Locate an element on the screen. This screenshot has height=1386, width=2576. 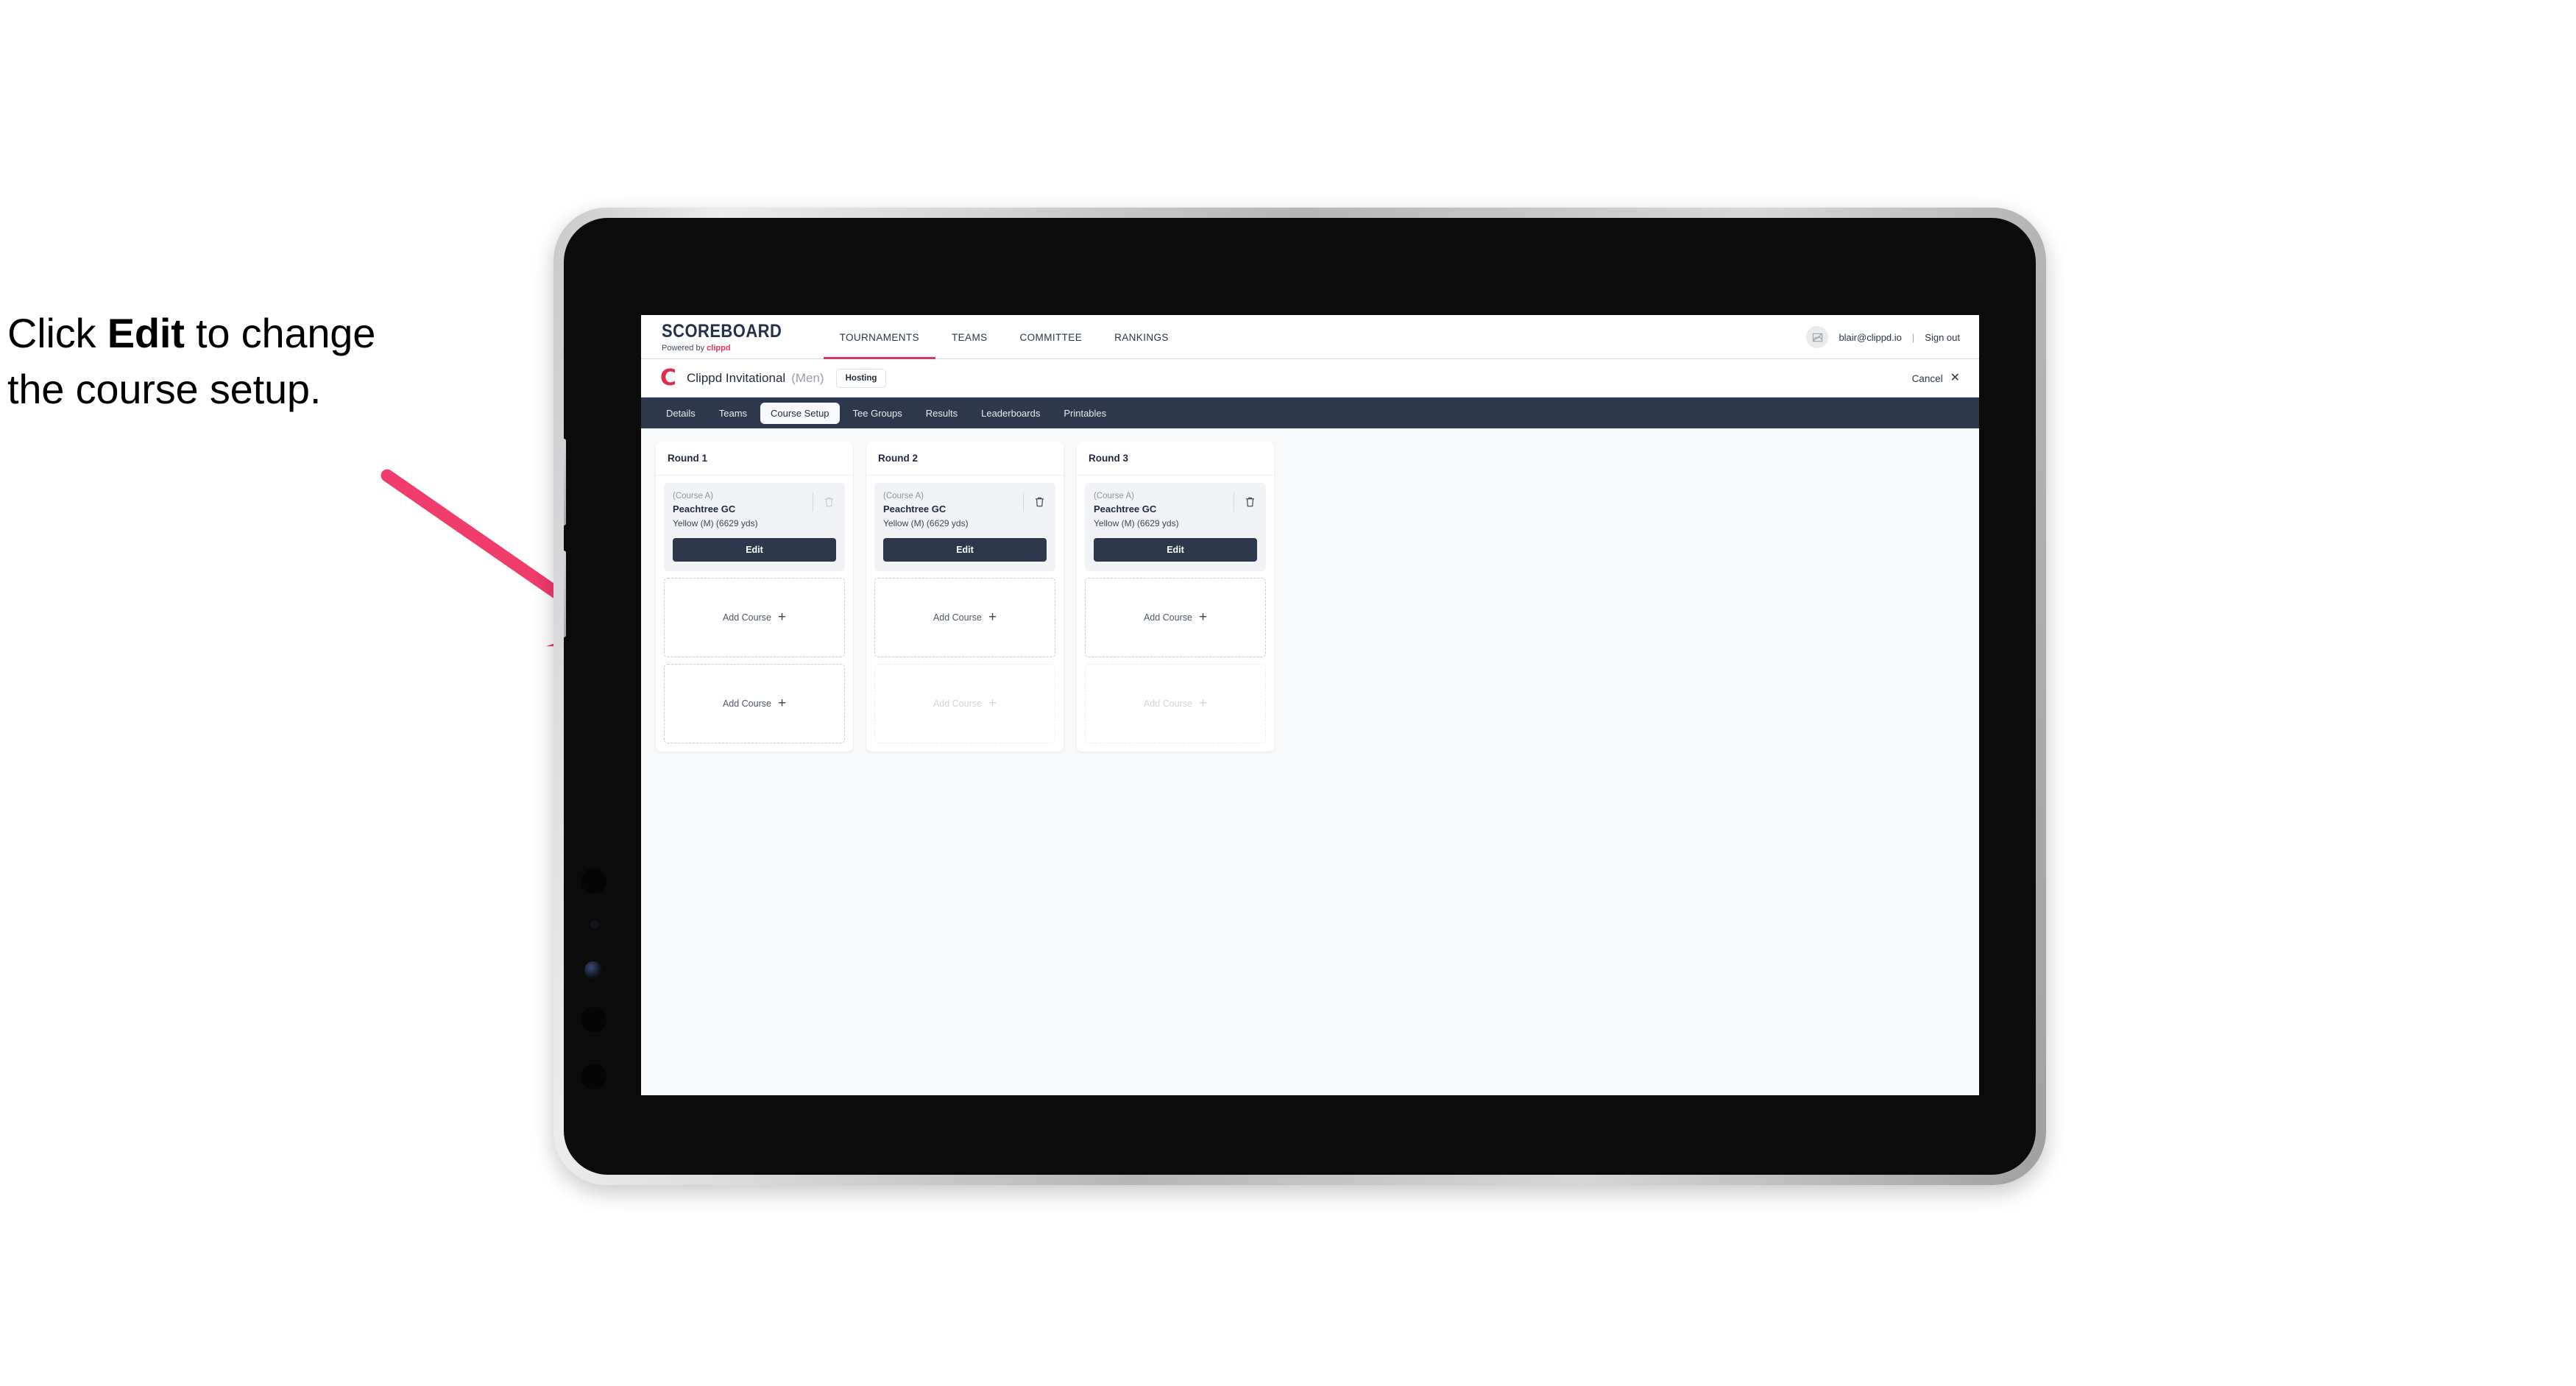
tab-leaderboards: Leaderboards is located at coordinates (1011, 414).